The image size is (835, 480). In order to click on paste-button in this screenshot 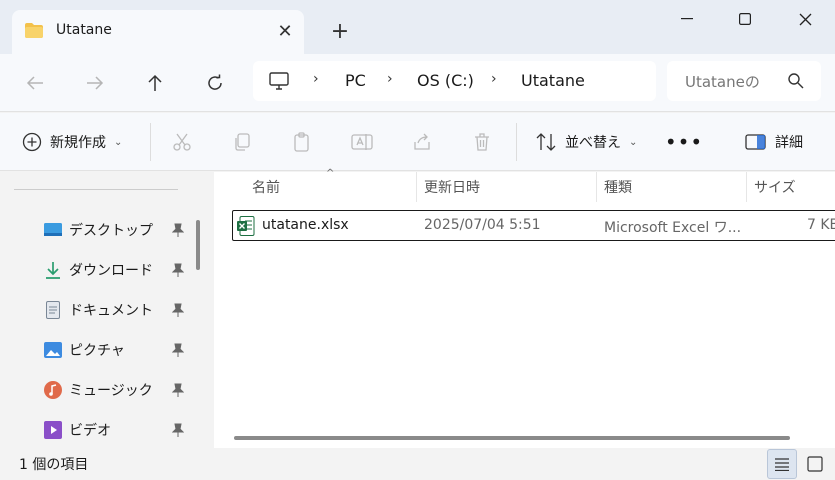, I will do `click(302, 142)`.